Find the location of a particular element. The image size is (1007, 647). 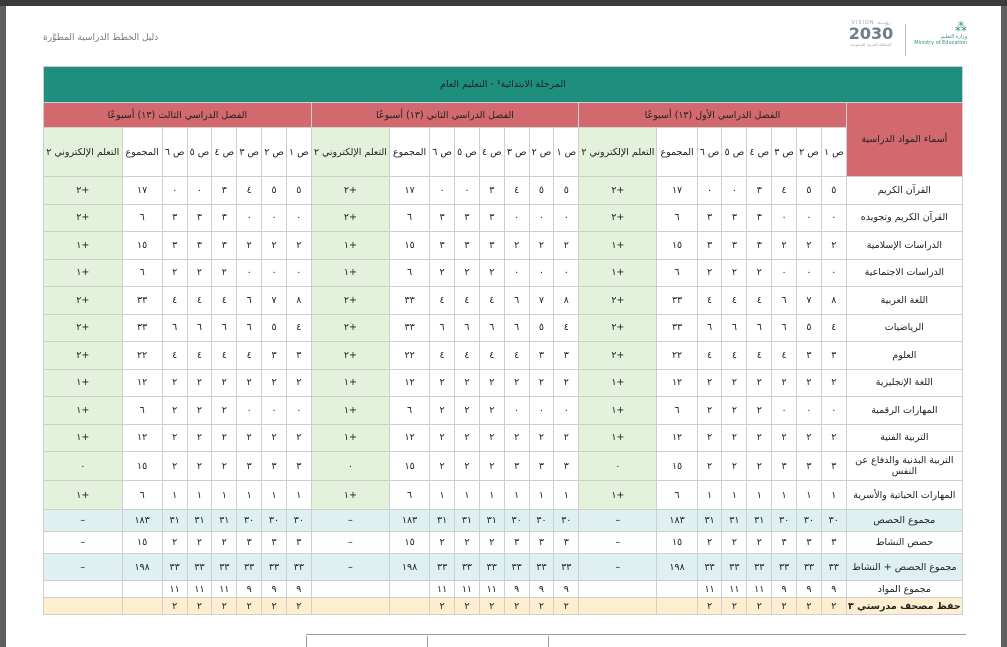

total-value: ١٥ is located at coordinates (142, 245).